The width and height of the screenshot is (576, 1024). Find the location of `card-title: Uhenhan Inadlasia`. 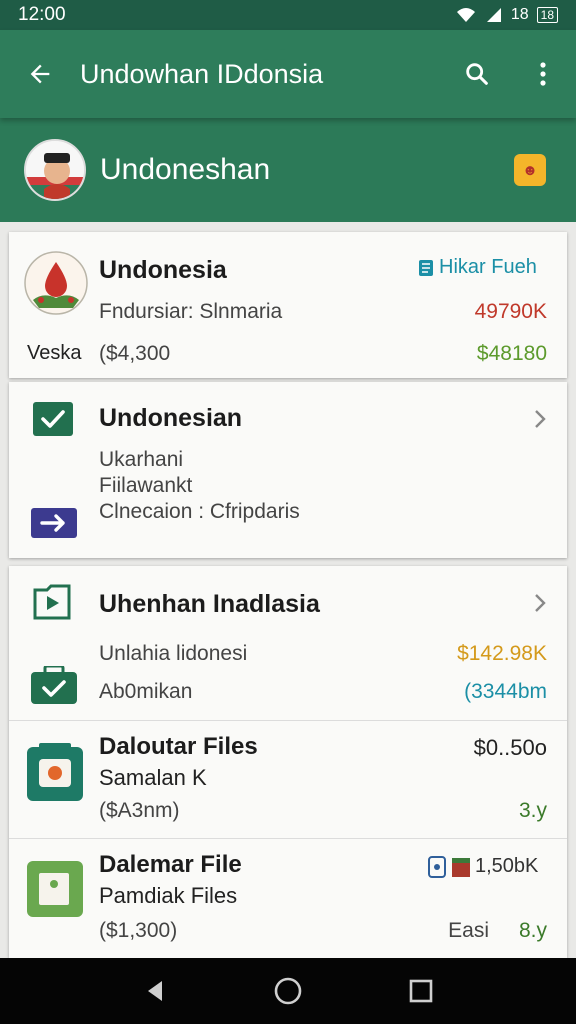

card-title: Uhenhan Inadlasia is located at coordinates (209, 604).